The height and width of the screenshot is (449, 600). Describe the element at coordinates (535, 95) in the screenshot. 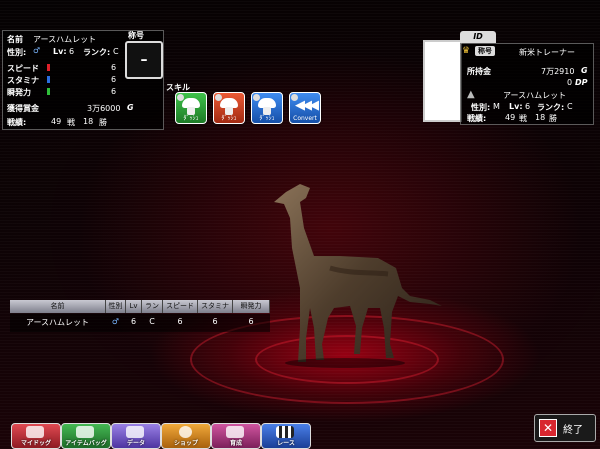

I see `trainer-dog-name: アースハムレット` at that location.